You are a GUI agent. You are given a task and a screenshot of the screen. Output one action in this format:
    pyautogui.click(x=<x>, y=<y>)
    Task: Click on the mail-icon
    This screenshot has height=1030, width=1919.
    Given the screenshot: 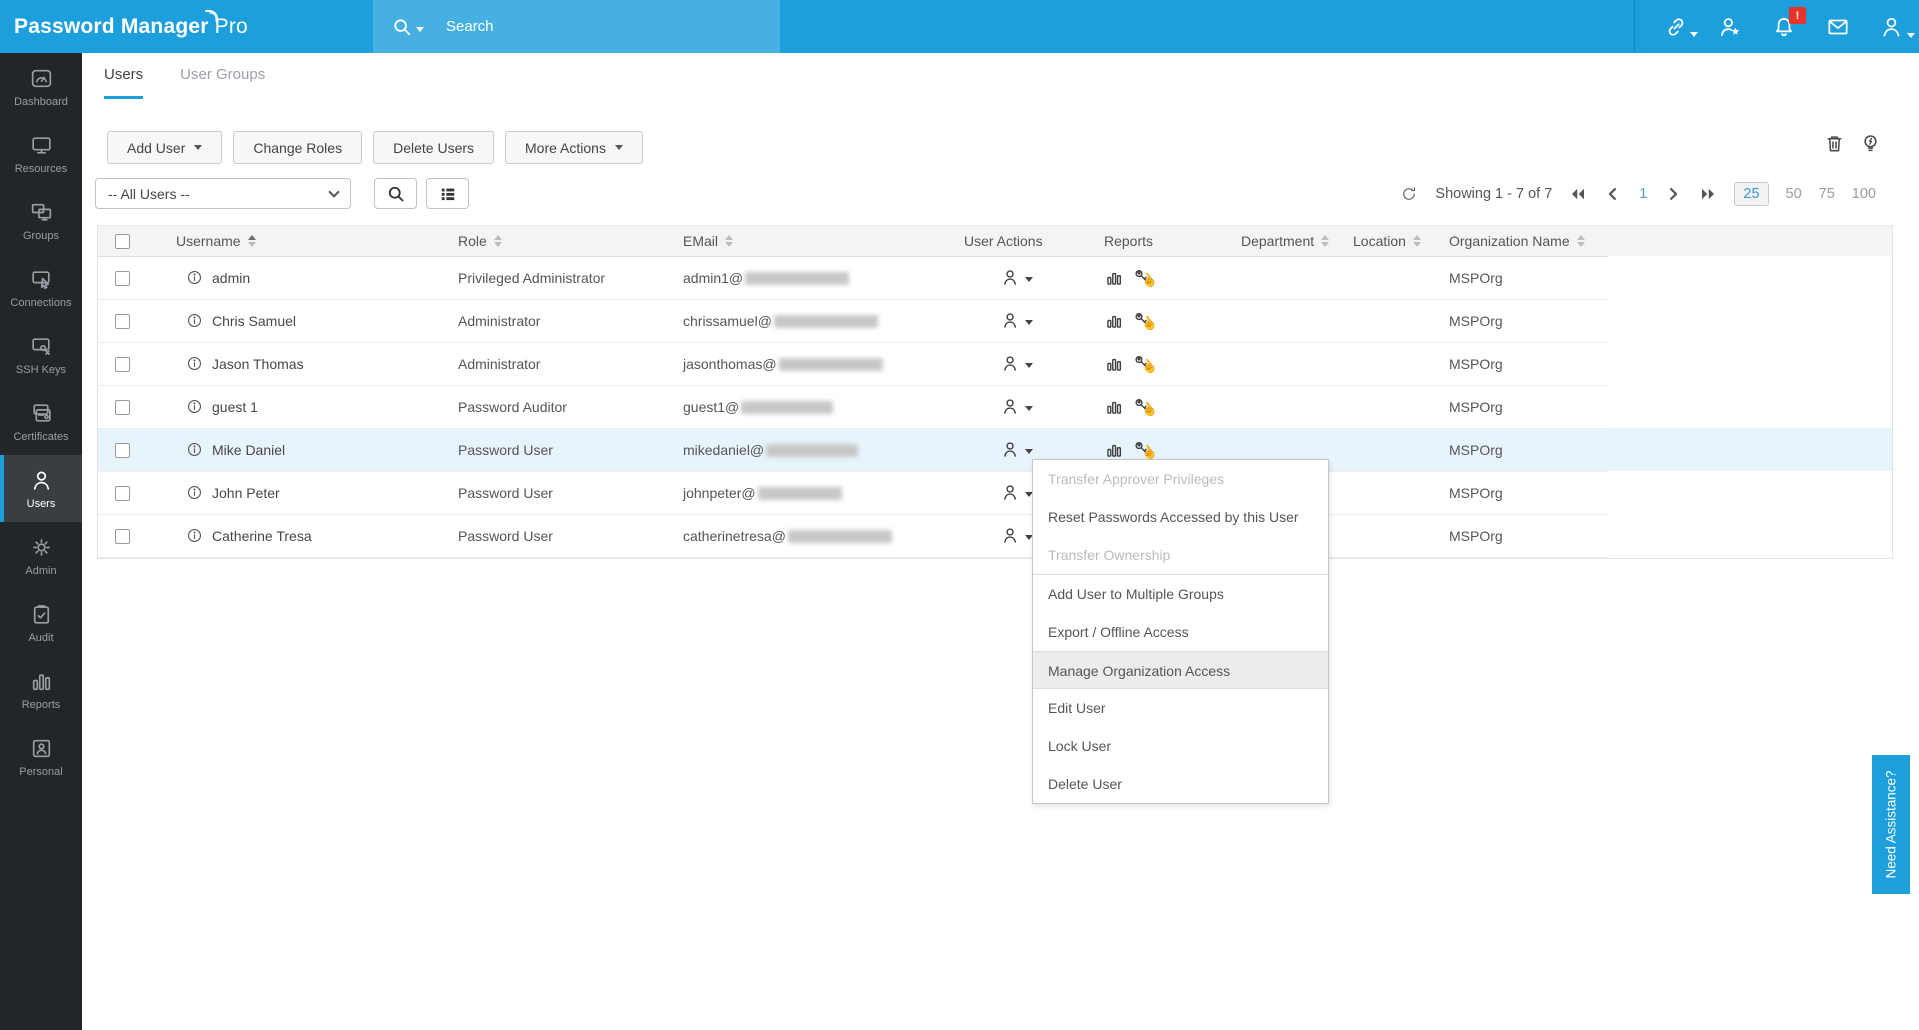 What is the action you would take?
    pyautogui.click(x=1838, y=26)
    